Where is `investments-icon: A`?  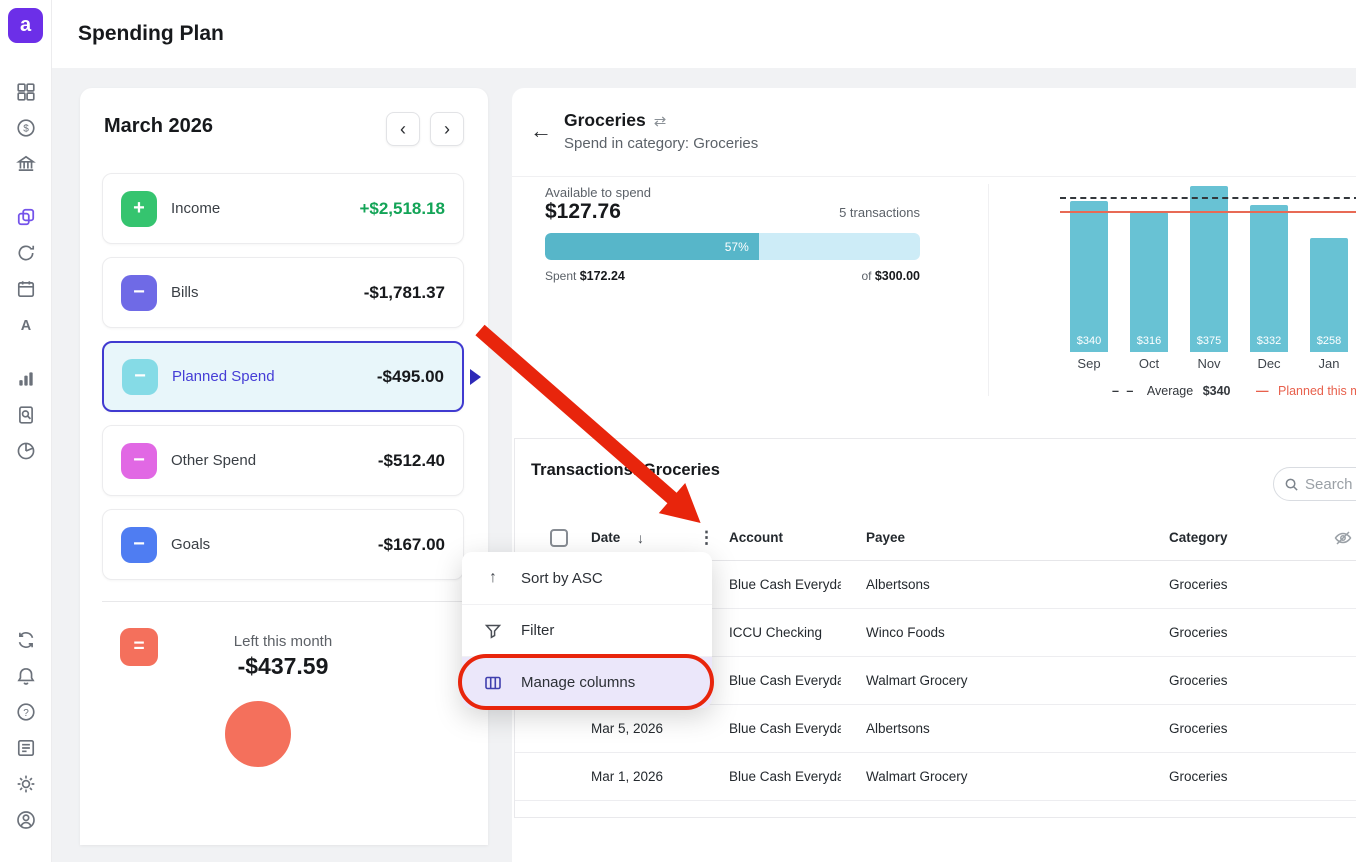 investments-icon: A is located at coordinates (26, 325).